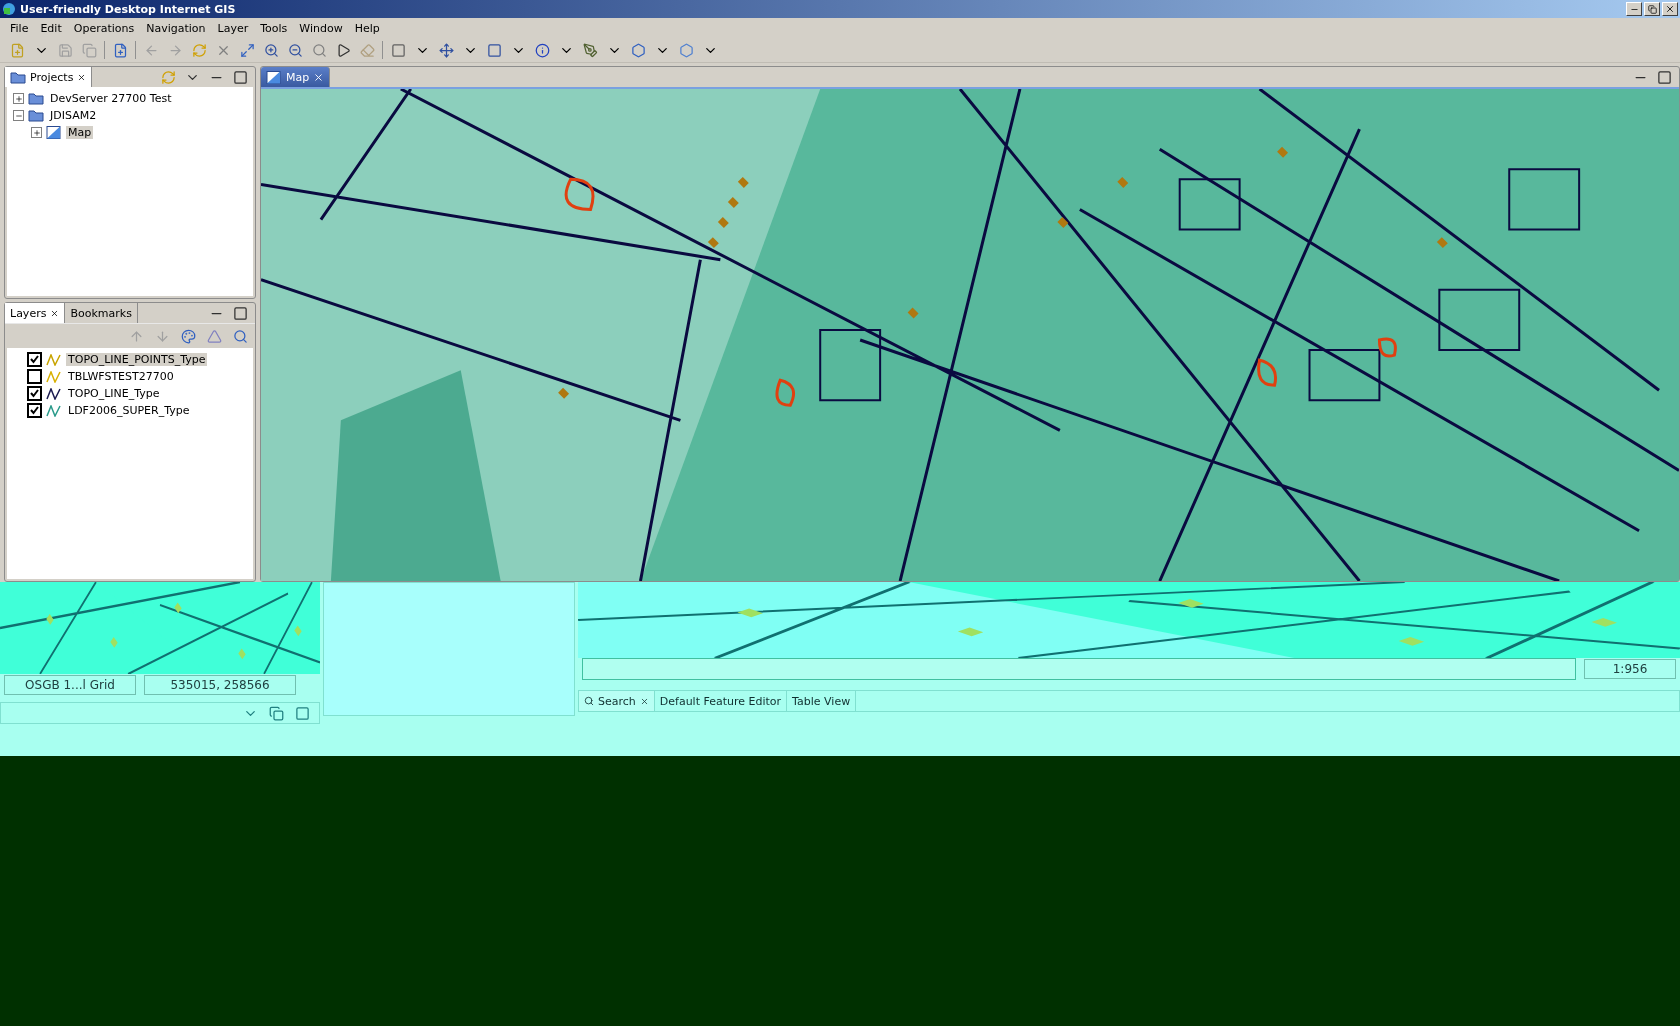 This screenshot has height=1026, width=1680. I want to click on search-icon, so click(589, 701).